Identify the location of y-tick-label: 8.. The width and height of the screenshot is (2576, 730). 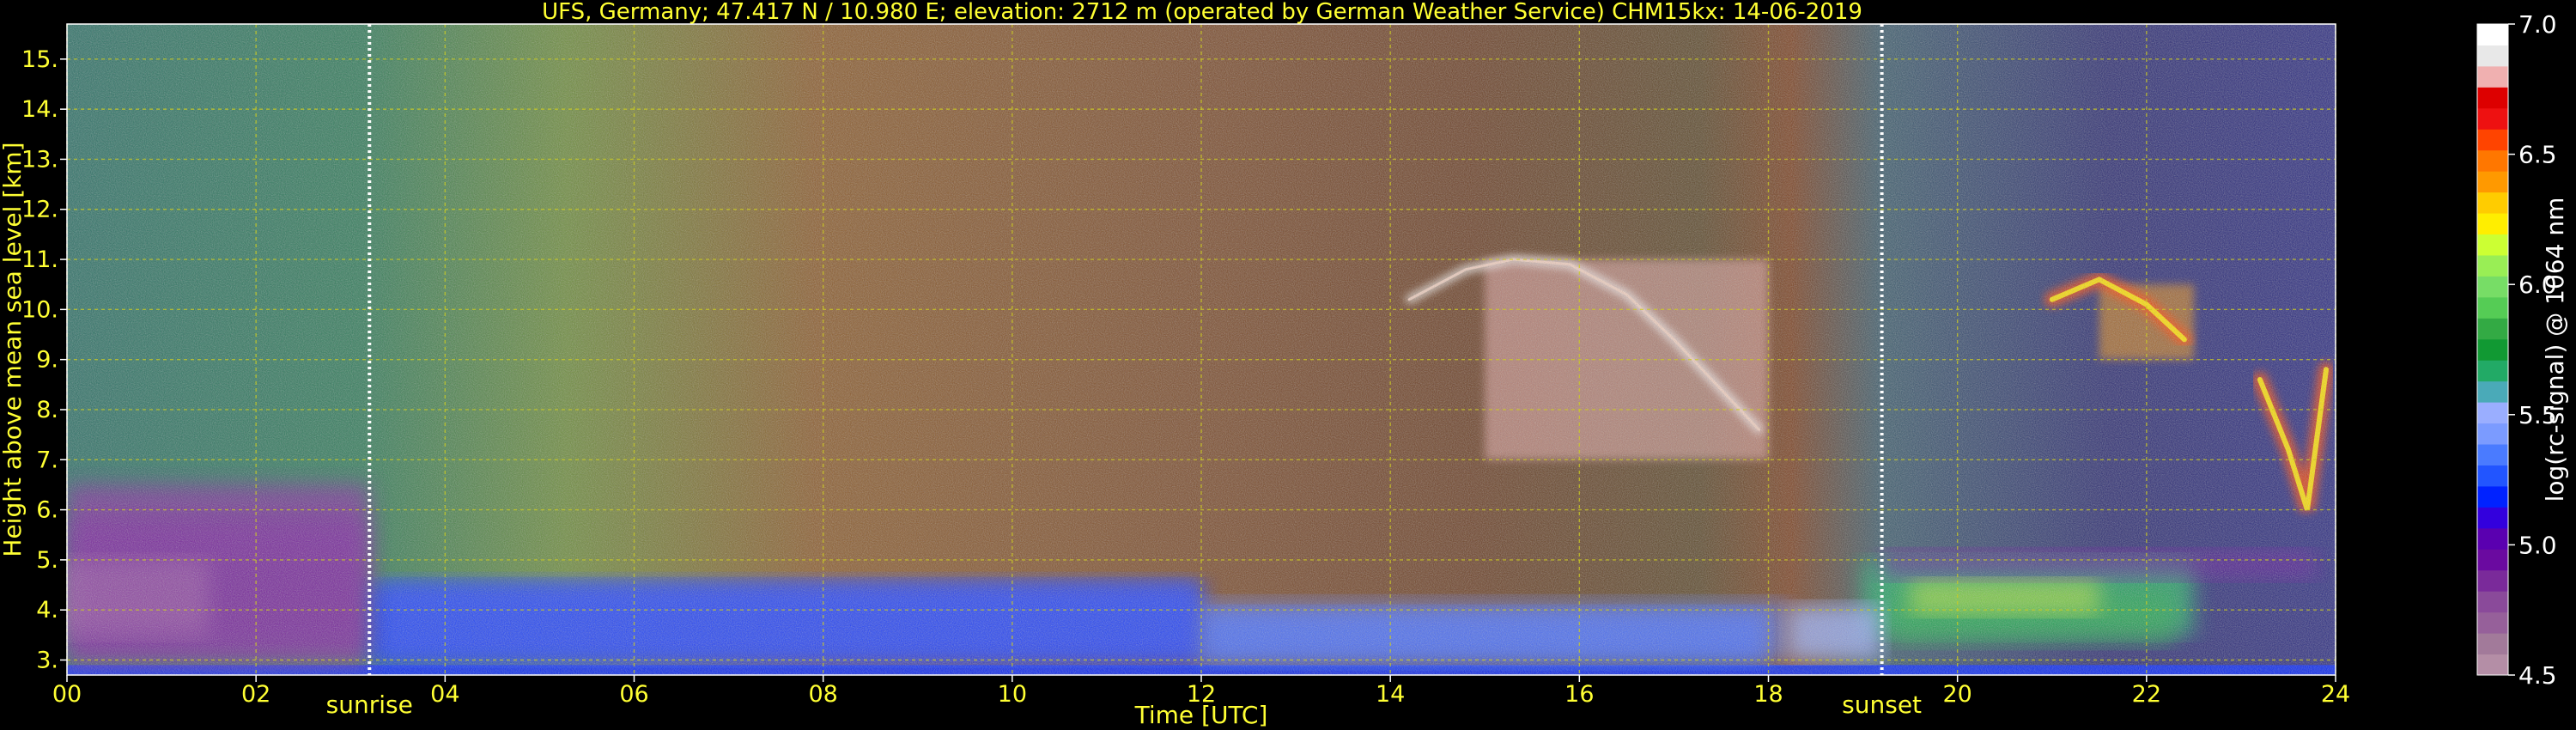
(47, 410).